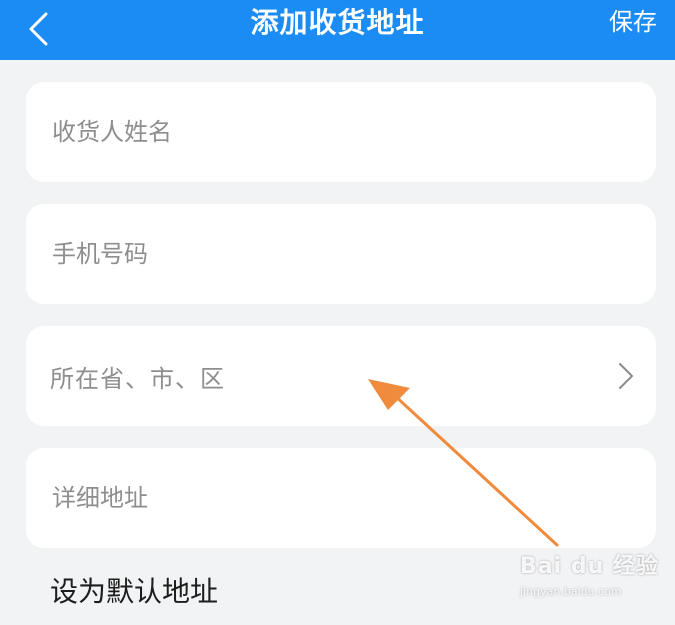  Describe the element at coordinates (571, 591) in the screenshot. I see `watermark-url: jingyan.baidu.com` at that location.